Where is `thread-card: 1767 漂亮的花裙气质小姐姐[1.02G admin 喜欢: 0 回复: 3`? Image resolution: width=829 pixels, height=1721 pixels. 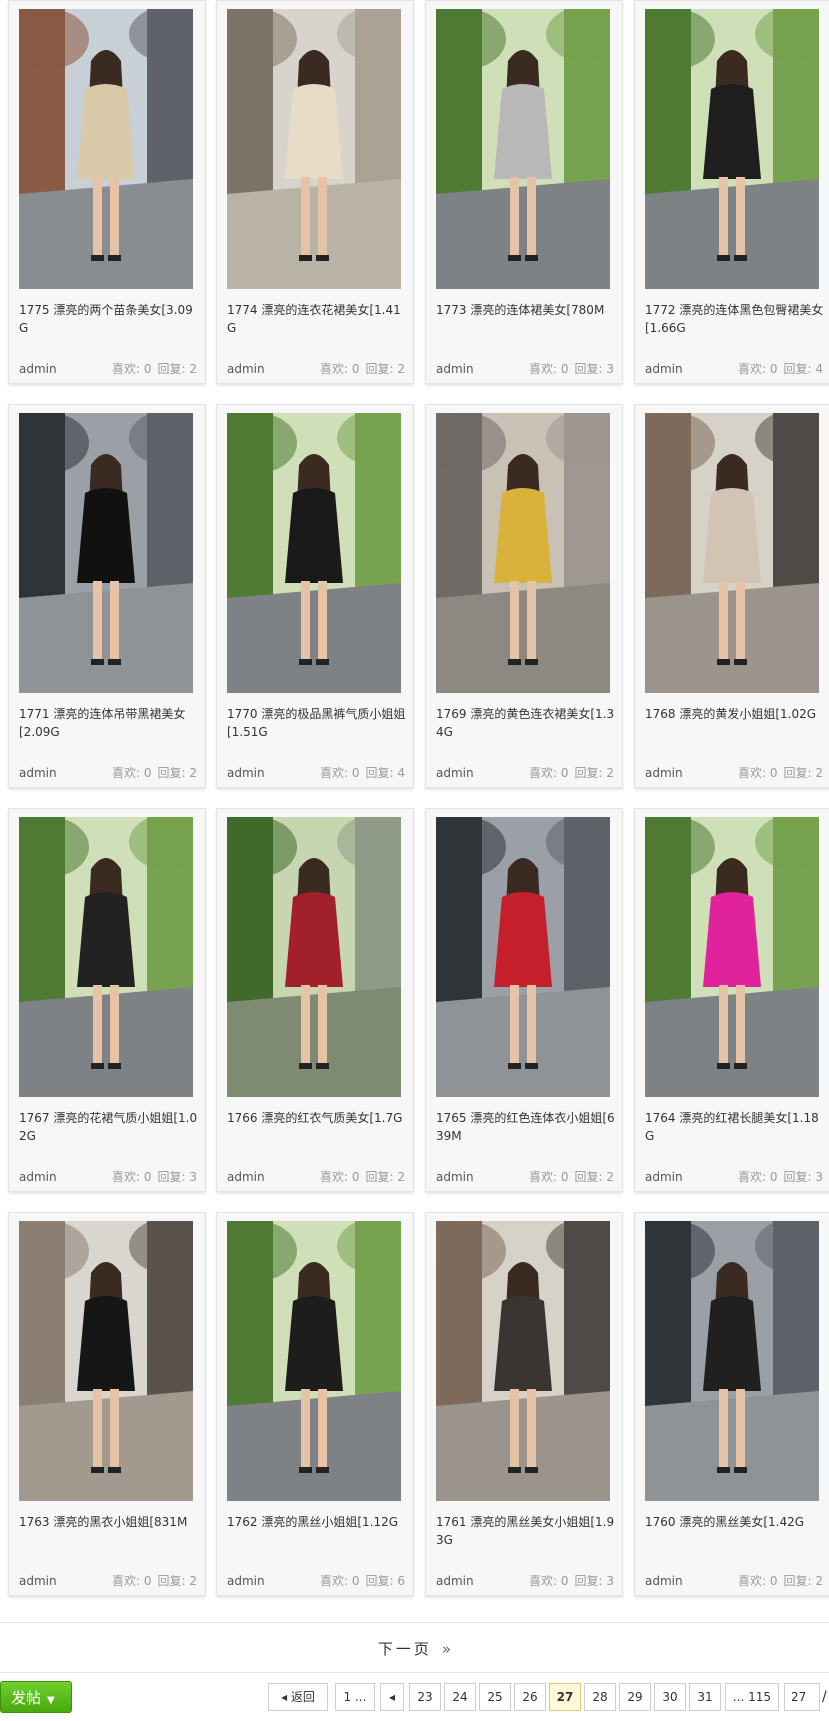
thread-card: 1767 漂亮的花裙气质小姐姐[1.02G admin 喜欢: 0 回复: 3 is located at coordinates (107, 1000).